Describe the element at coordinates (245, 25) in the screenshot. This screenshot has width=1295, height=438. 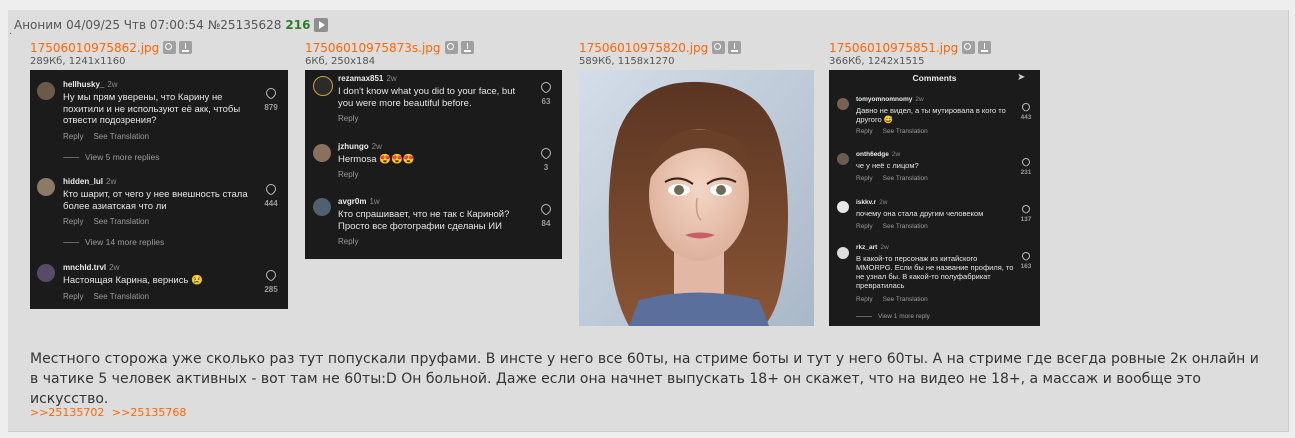
I see `post-number: №25135628` at that location.